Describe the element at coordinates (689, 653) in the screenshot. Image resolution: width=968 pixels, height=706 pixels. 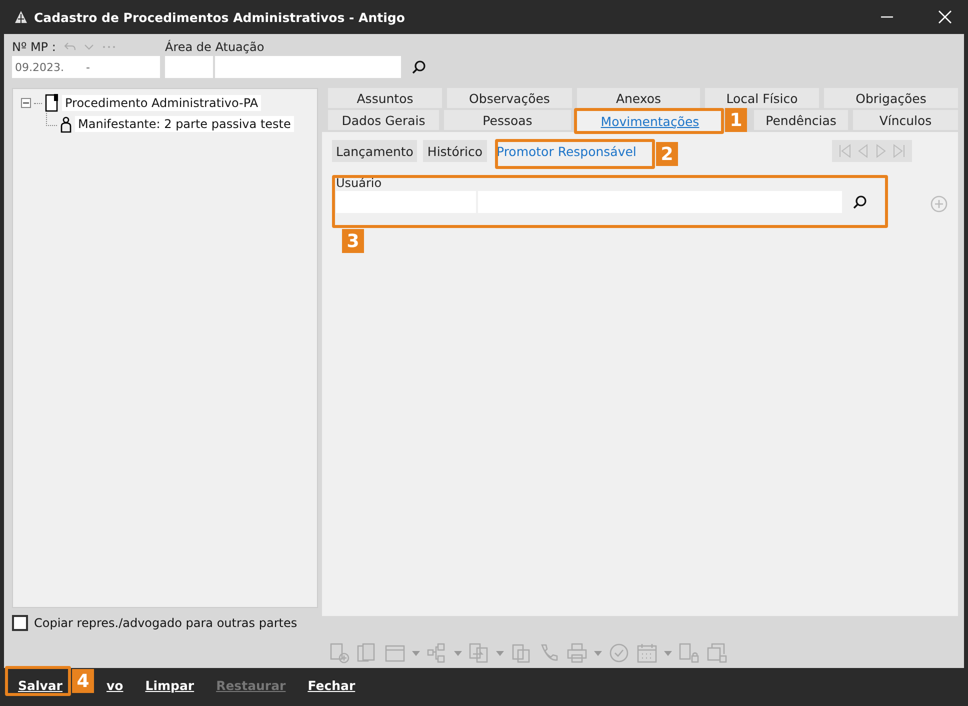
I see `doc-lock-icon` at that location.